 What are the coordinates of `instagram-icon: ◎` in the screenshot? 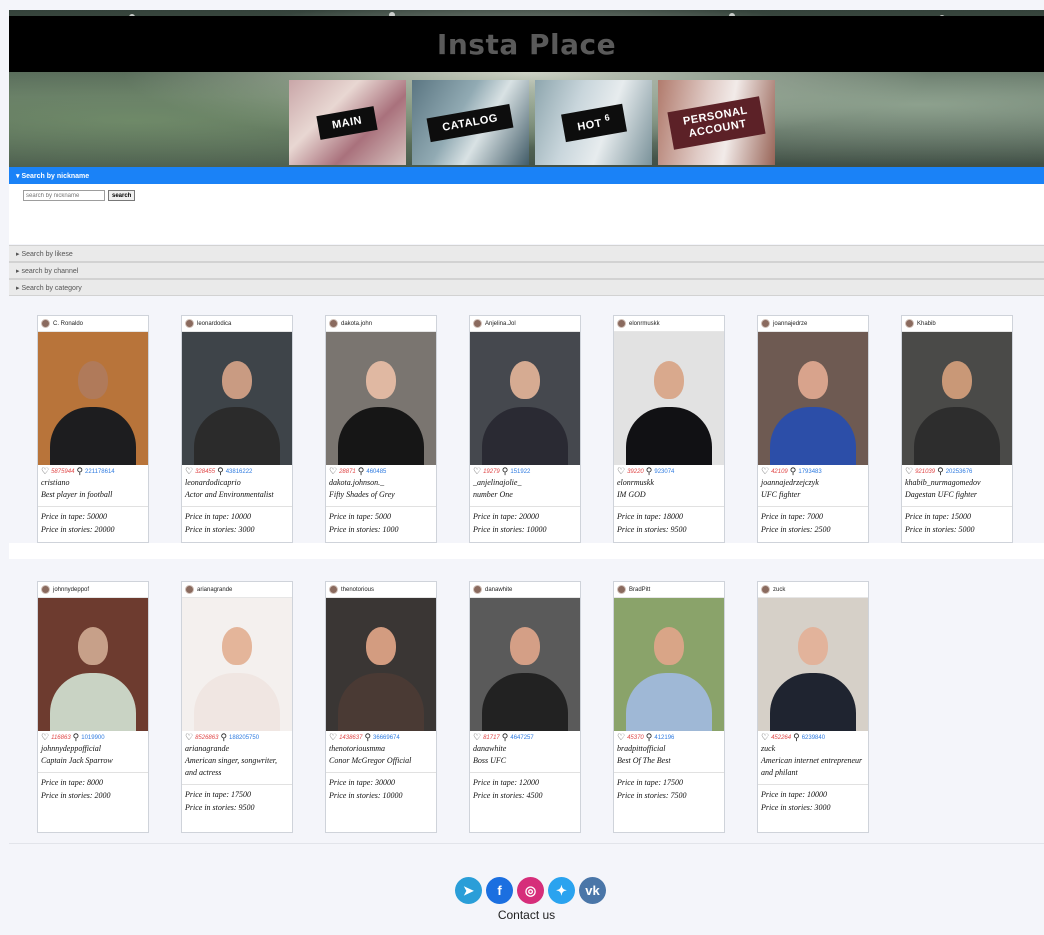 It's located at (530, 890).